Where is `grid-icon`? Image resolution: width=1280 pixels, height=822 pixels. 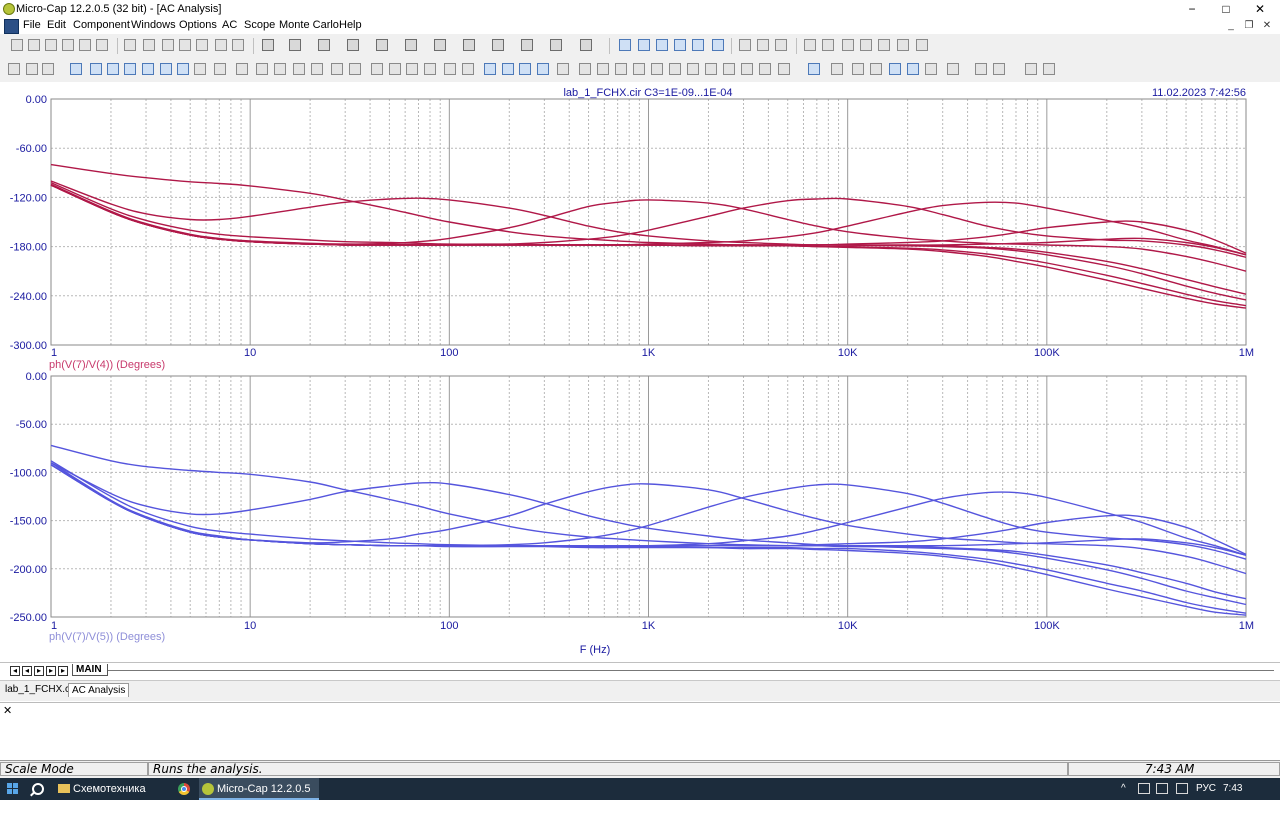 grid-icon is located at coordinates (377, 69).